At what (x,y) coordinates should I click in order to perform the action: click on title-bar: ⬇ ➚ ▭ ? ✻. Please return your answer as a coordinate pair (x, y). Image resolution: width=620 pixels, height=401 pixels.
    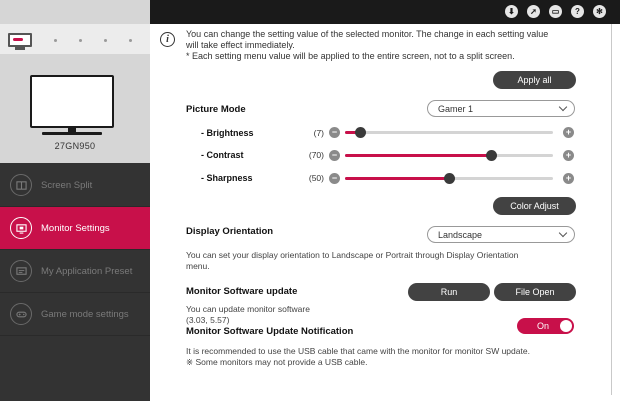
    Looking at the image, I should click on (385, 12).